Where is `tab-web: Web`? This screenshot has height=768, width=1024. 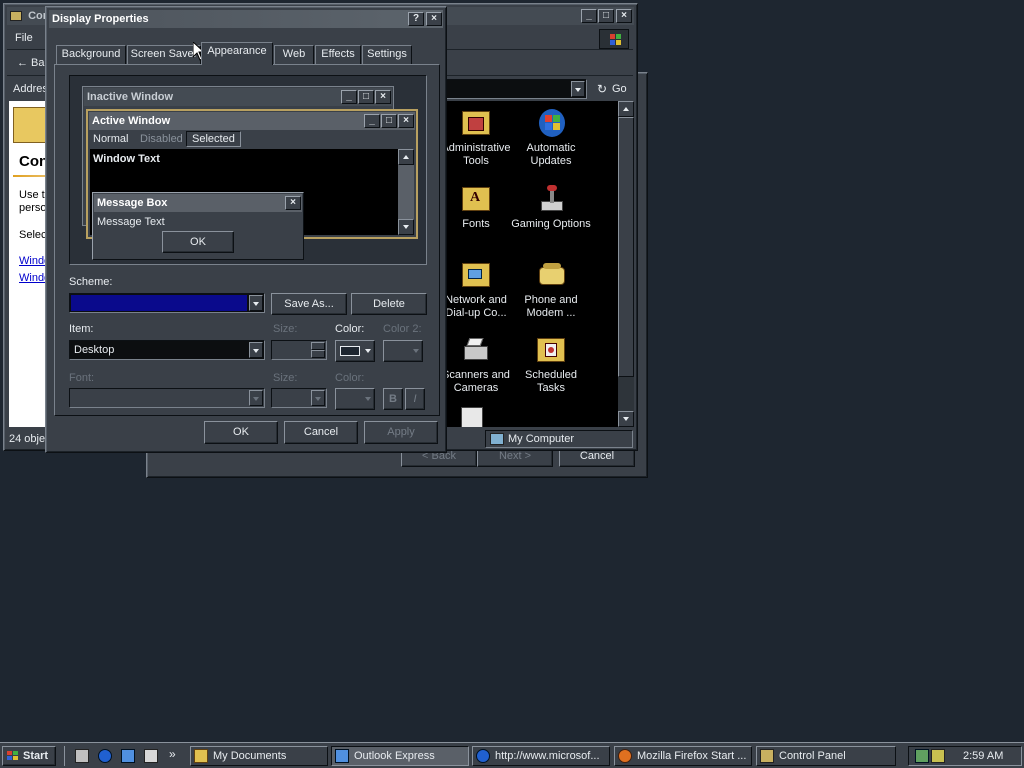 tab-web: Web is located at coordinates (294, 54).